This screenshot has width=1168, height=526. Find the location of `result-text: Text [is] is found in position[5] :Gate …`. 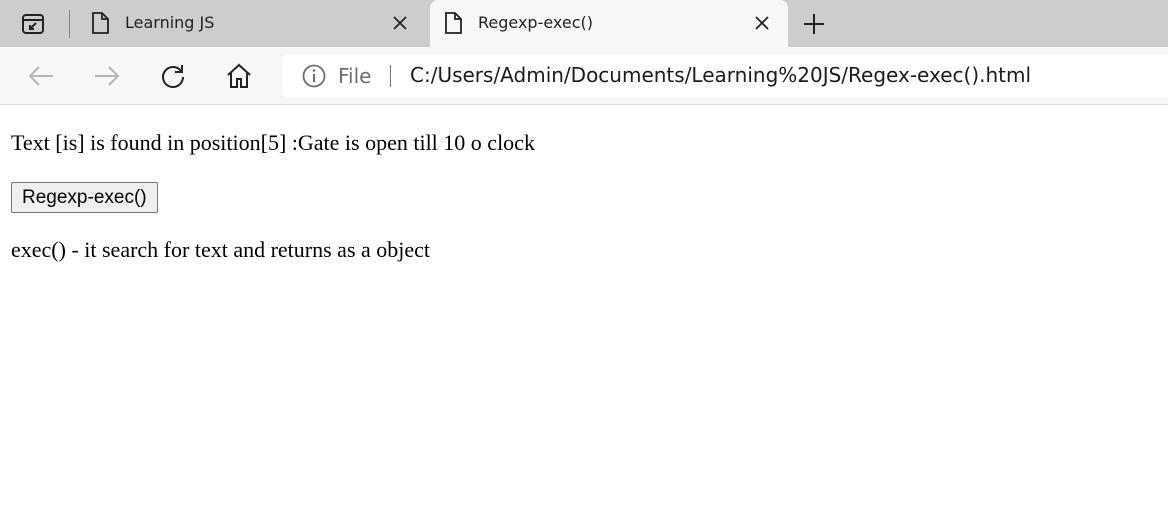

result-text: Text [is] is found in position[5] :Gate … is located at coordinates (273, 142).